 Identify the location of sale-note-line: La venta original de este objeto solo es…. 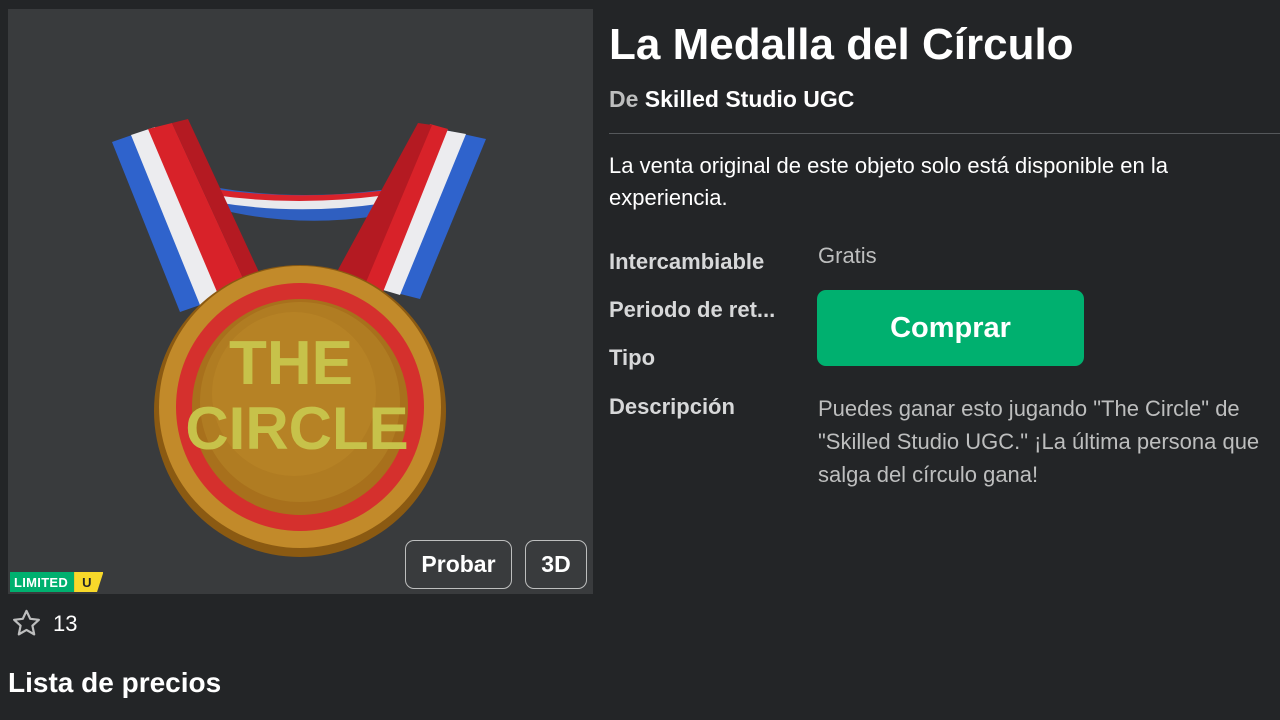
(888, 165).